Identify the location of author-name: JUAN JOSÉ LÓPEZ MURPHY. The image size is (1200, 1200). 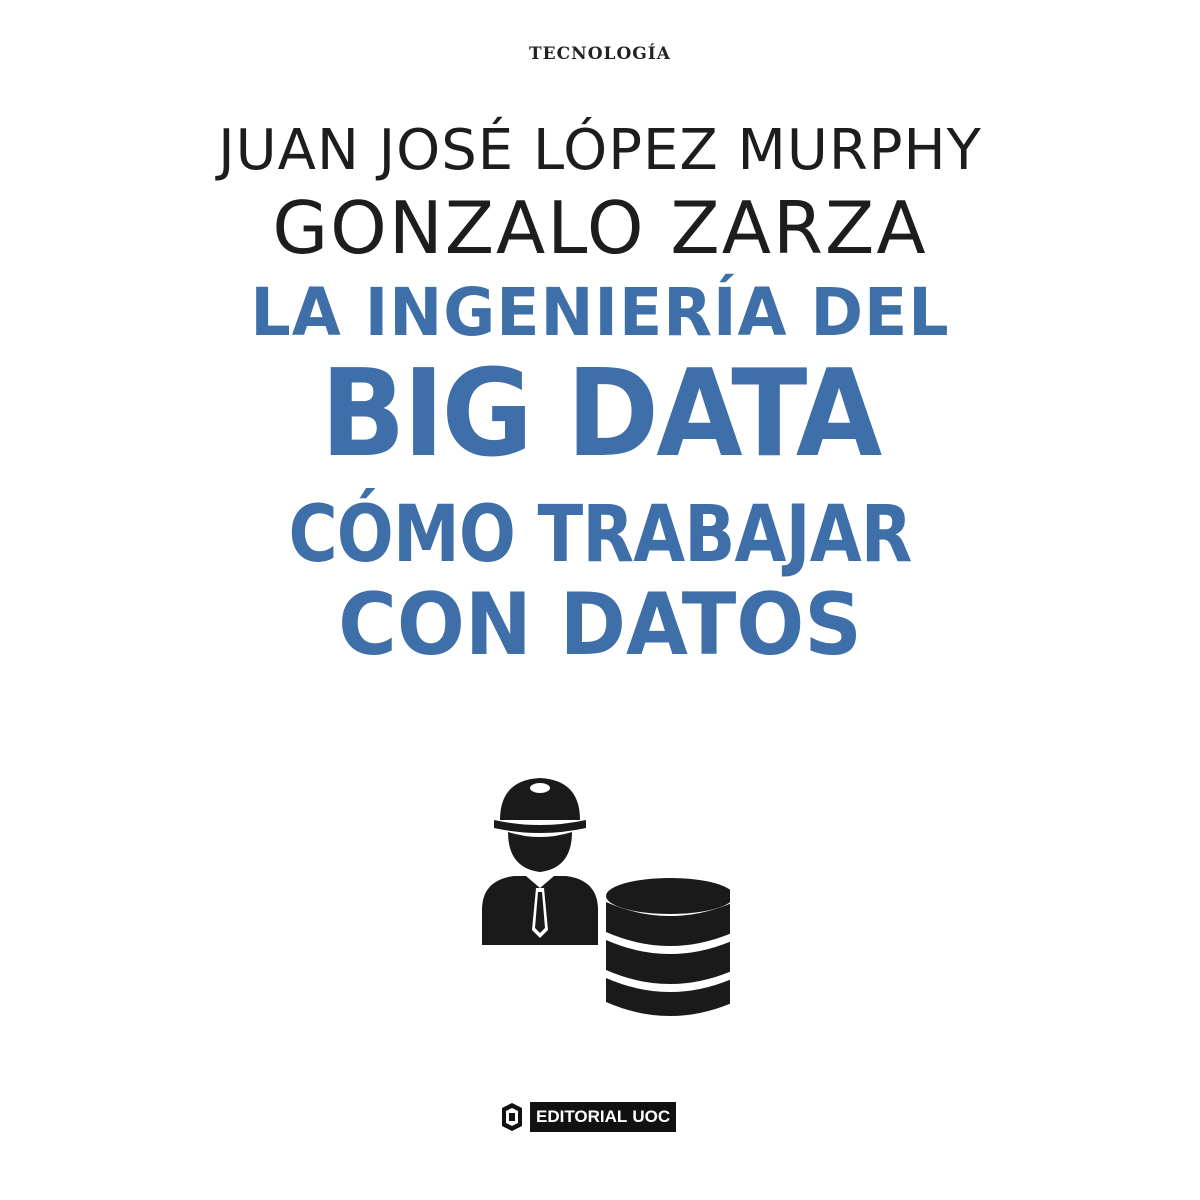
(600, 150).